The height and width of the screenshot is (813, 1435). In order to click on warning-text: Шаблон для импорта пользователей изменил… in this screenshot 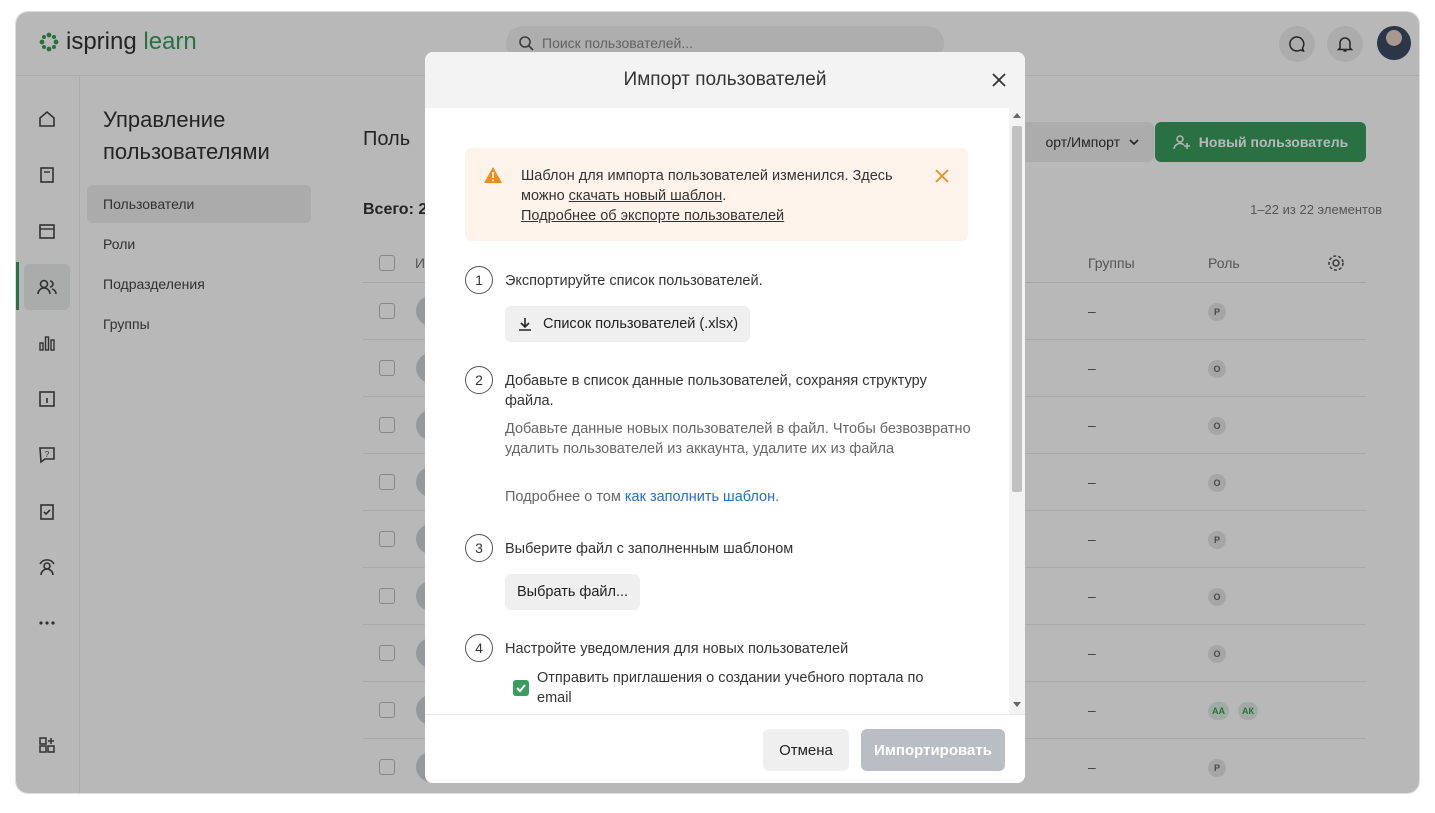, I will do `click(721, 196)`.